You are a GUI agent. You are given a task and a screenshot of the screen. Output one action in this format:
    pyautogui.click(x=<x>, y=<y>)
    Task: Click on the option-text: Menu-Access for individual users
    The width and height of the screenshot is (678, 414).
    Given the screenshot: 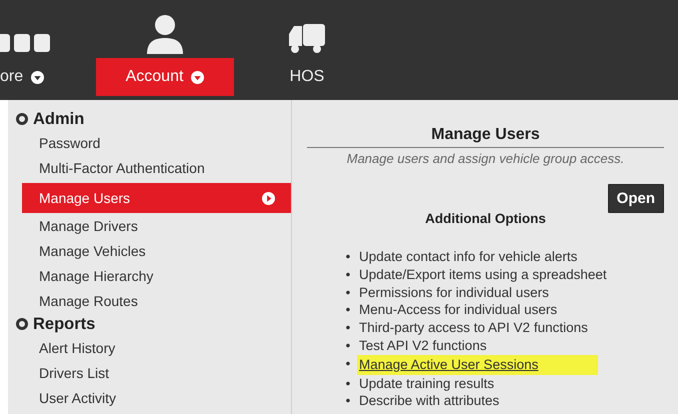 What is the action you would take?
    pyautogui.click(x=458, y=310)
    